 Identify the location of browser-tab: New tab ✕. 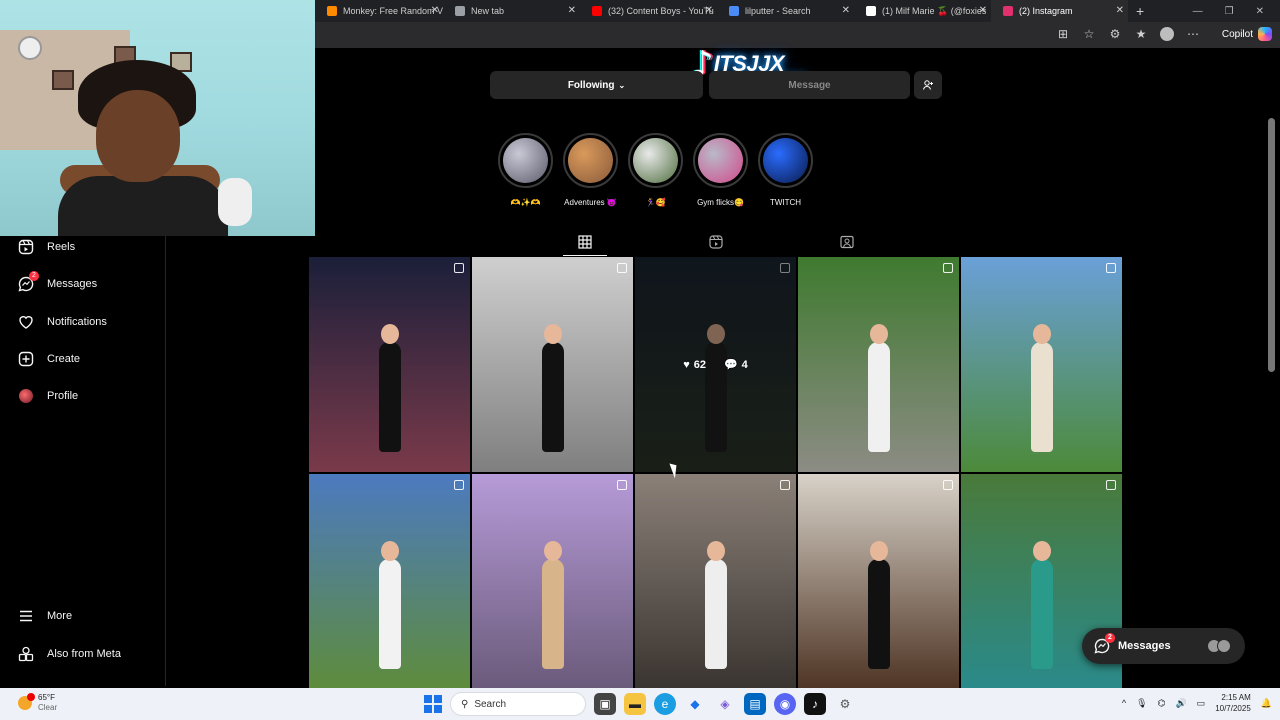
(511, 11).